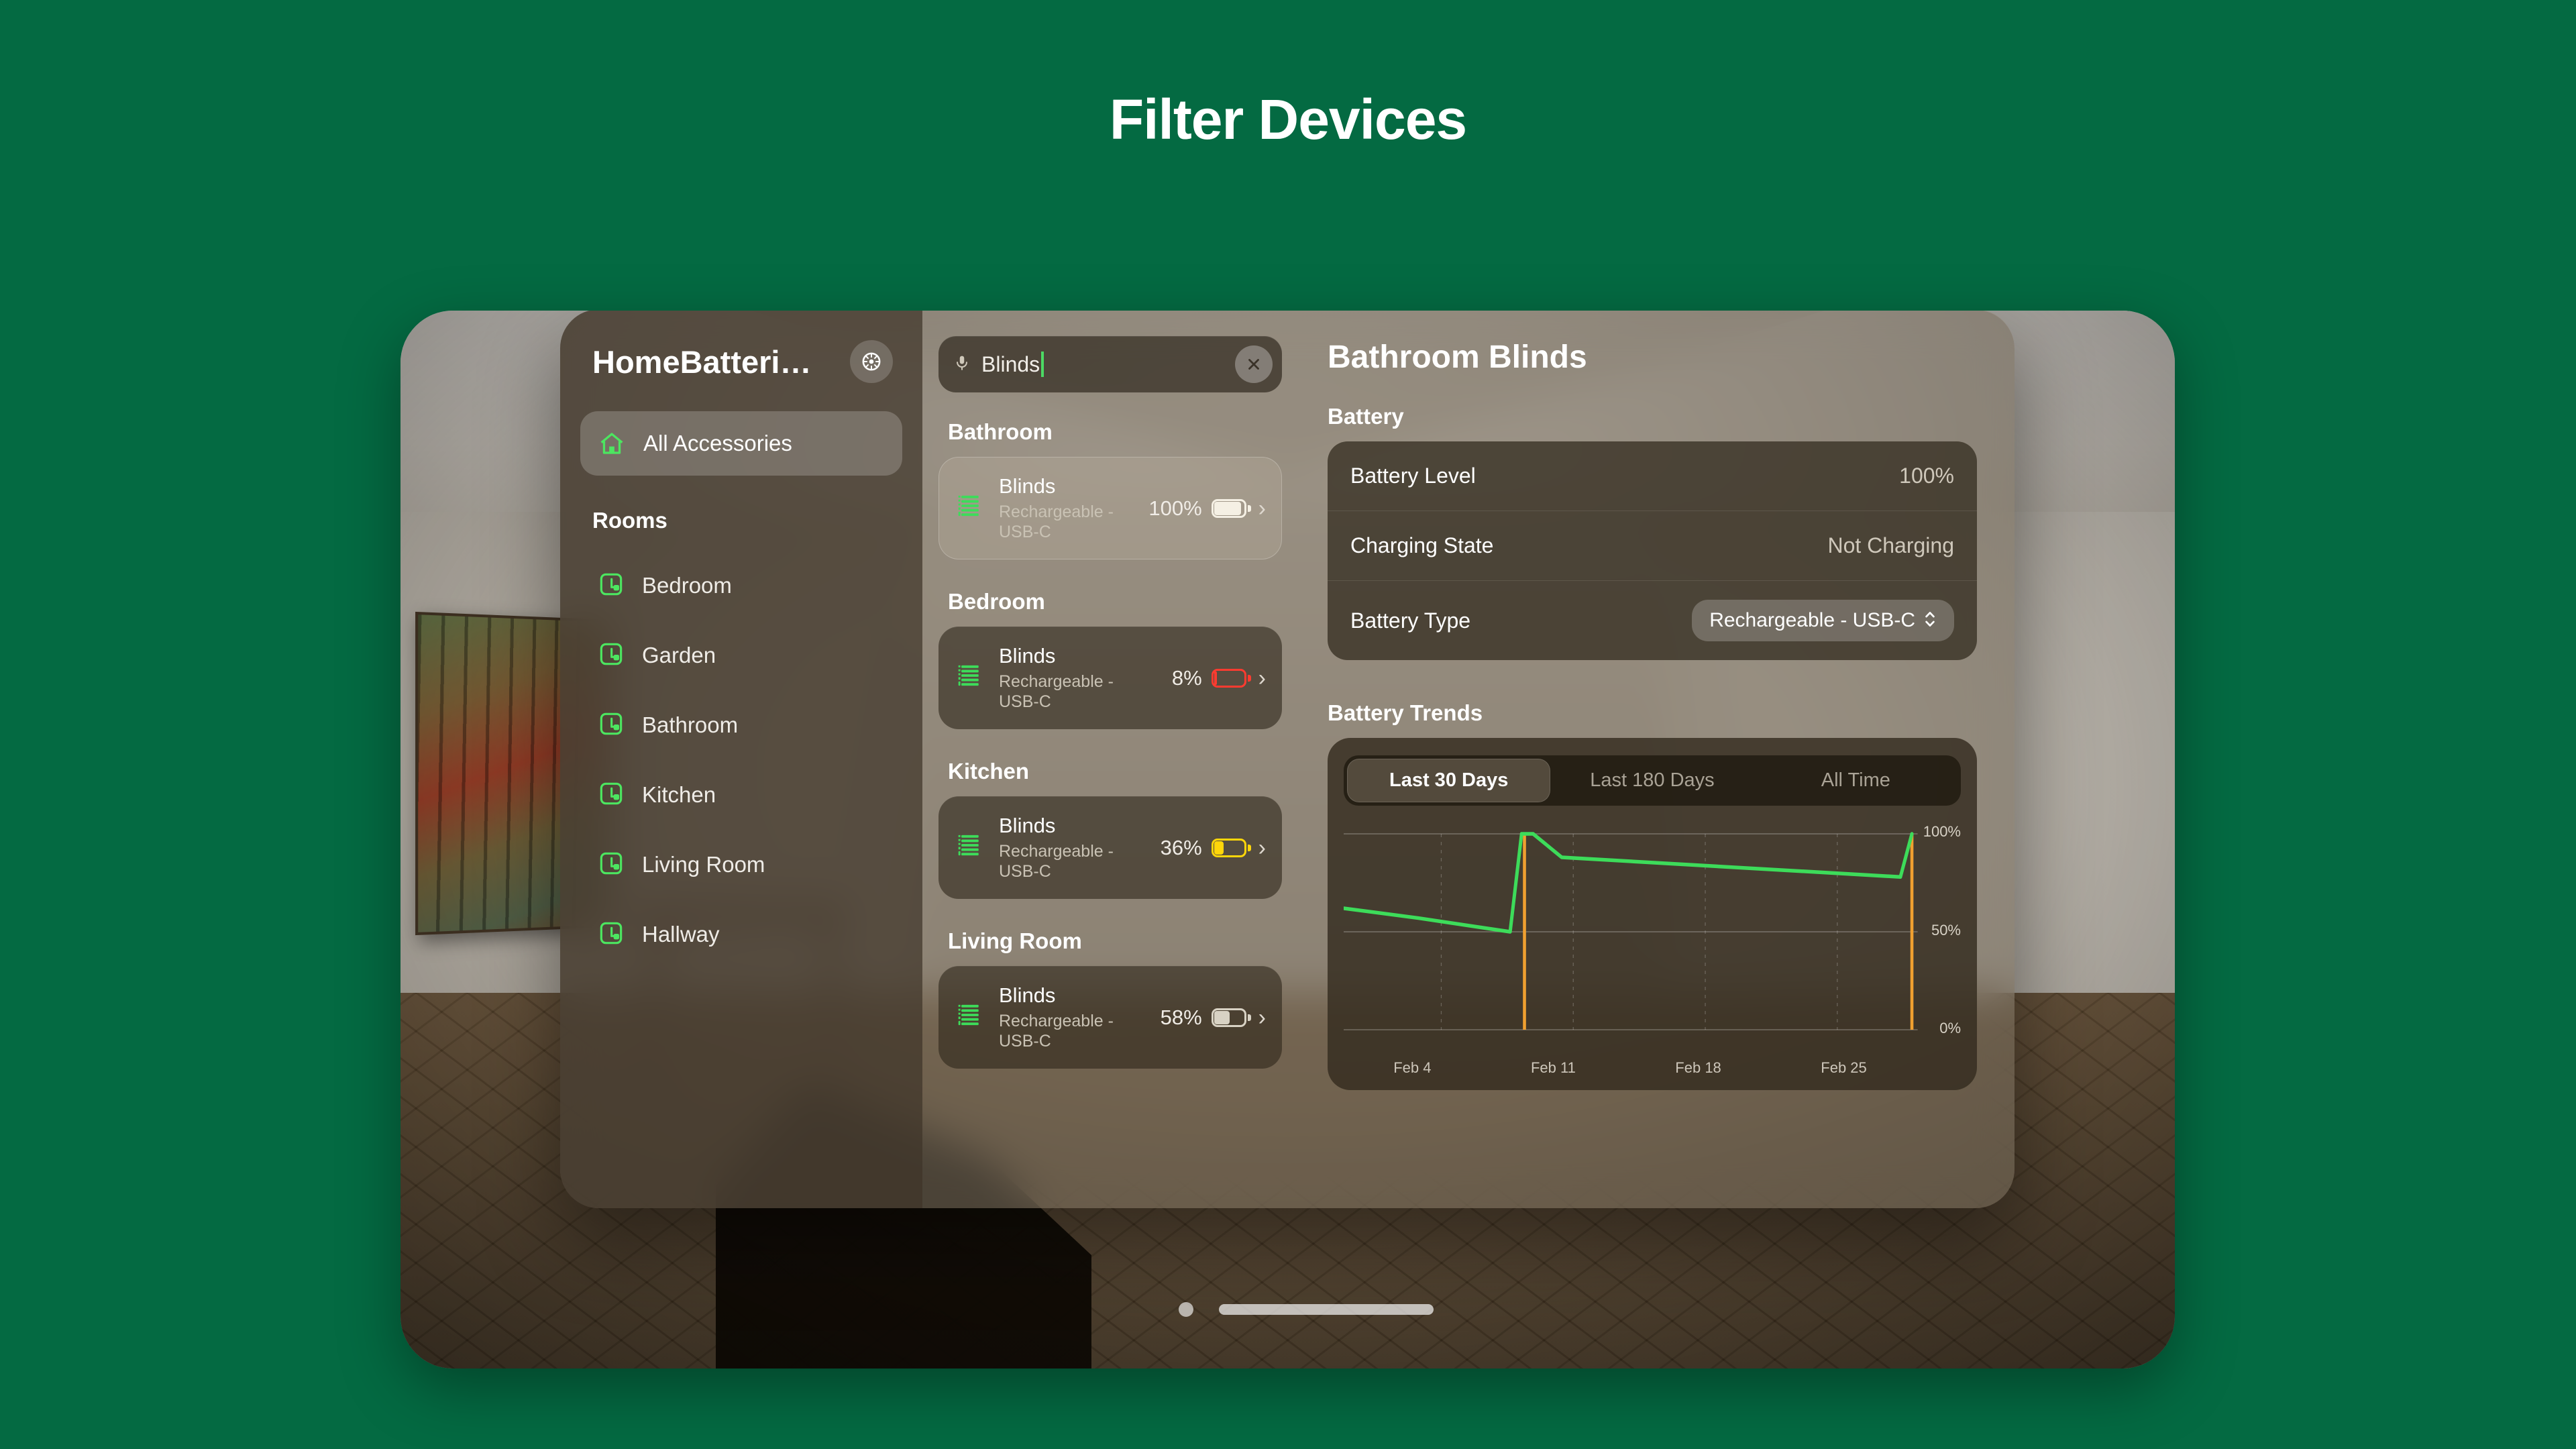  What do you see at coordinates (741, 586) in the screenshot?
I see `sidebar-item-bedroom: Bedroom` at bounding box center [741, 586].